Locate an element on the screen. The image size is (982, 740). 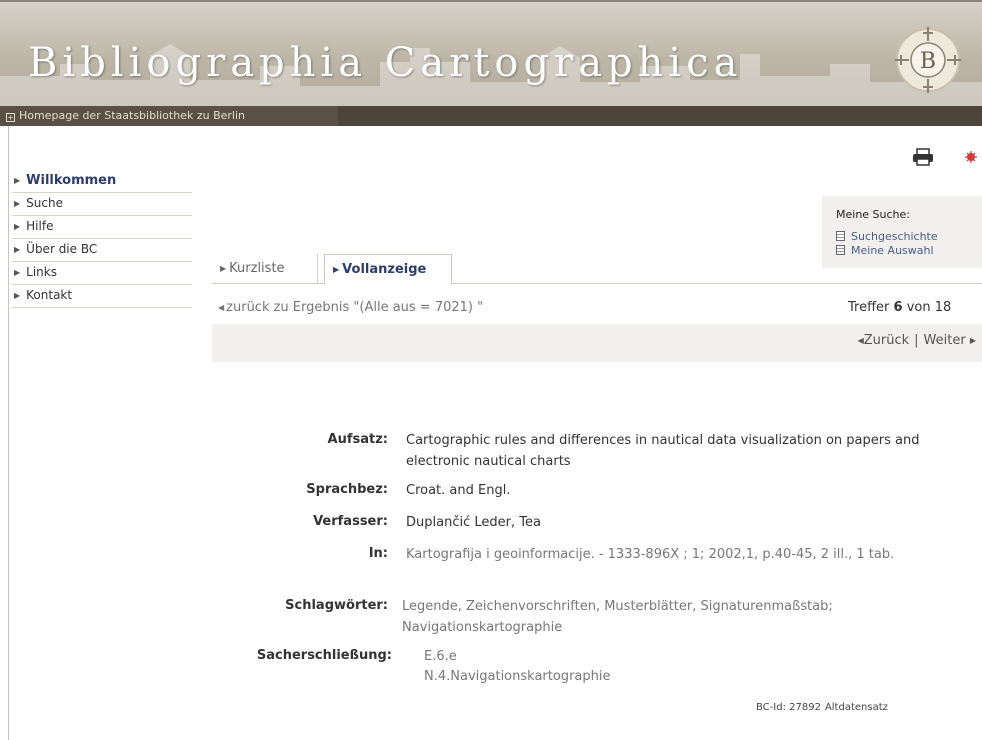
red-bug-icon is located at coordinates (971, 157).